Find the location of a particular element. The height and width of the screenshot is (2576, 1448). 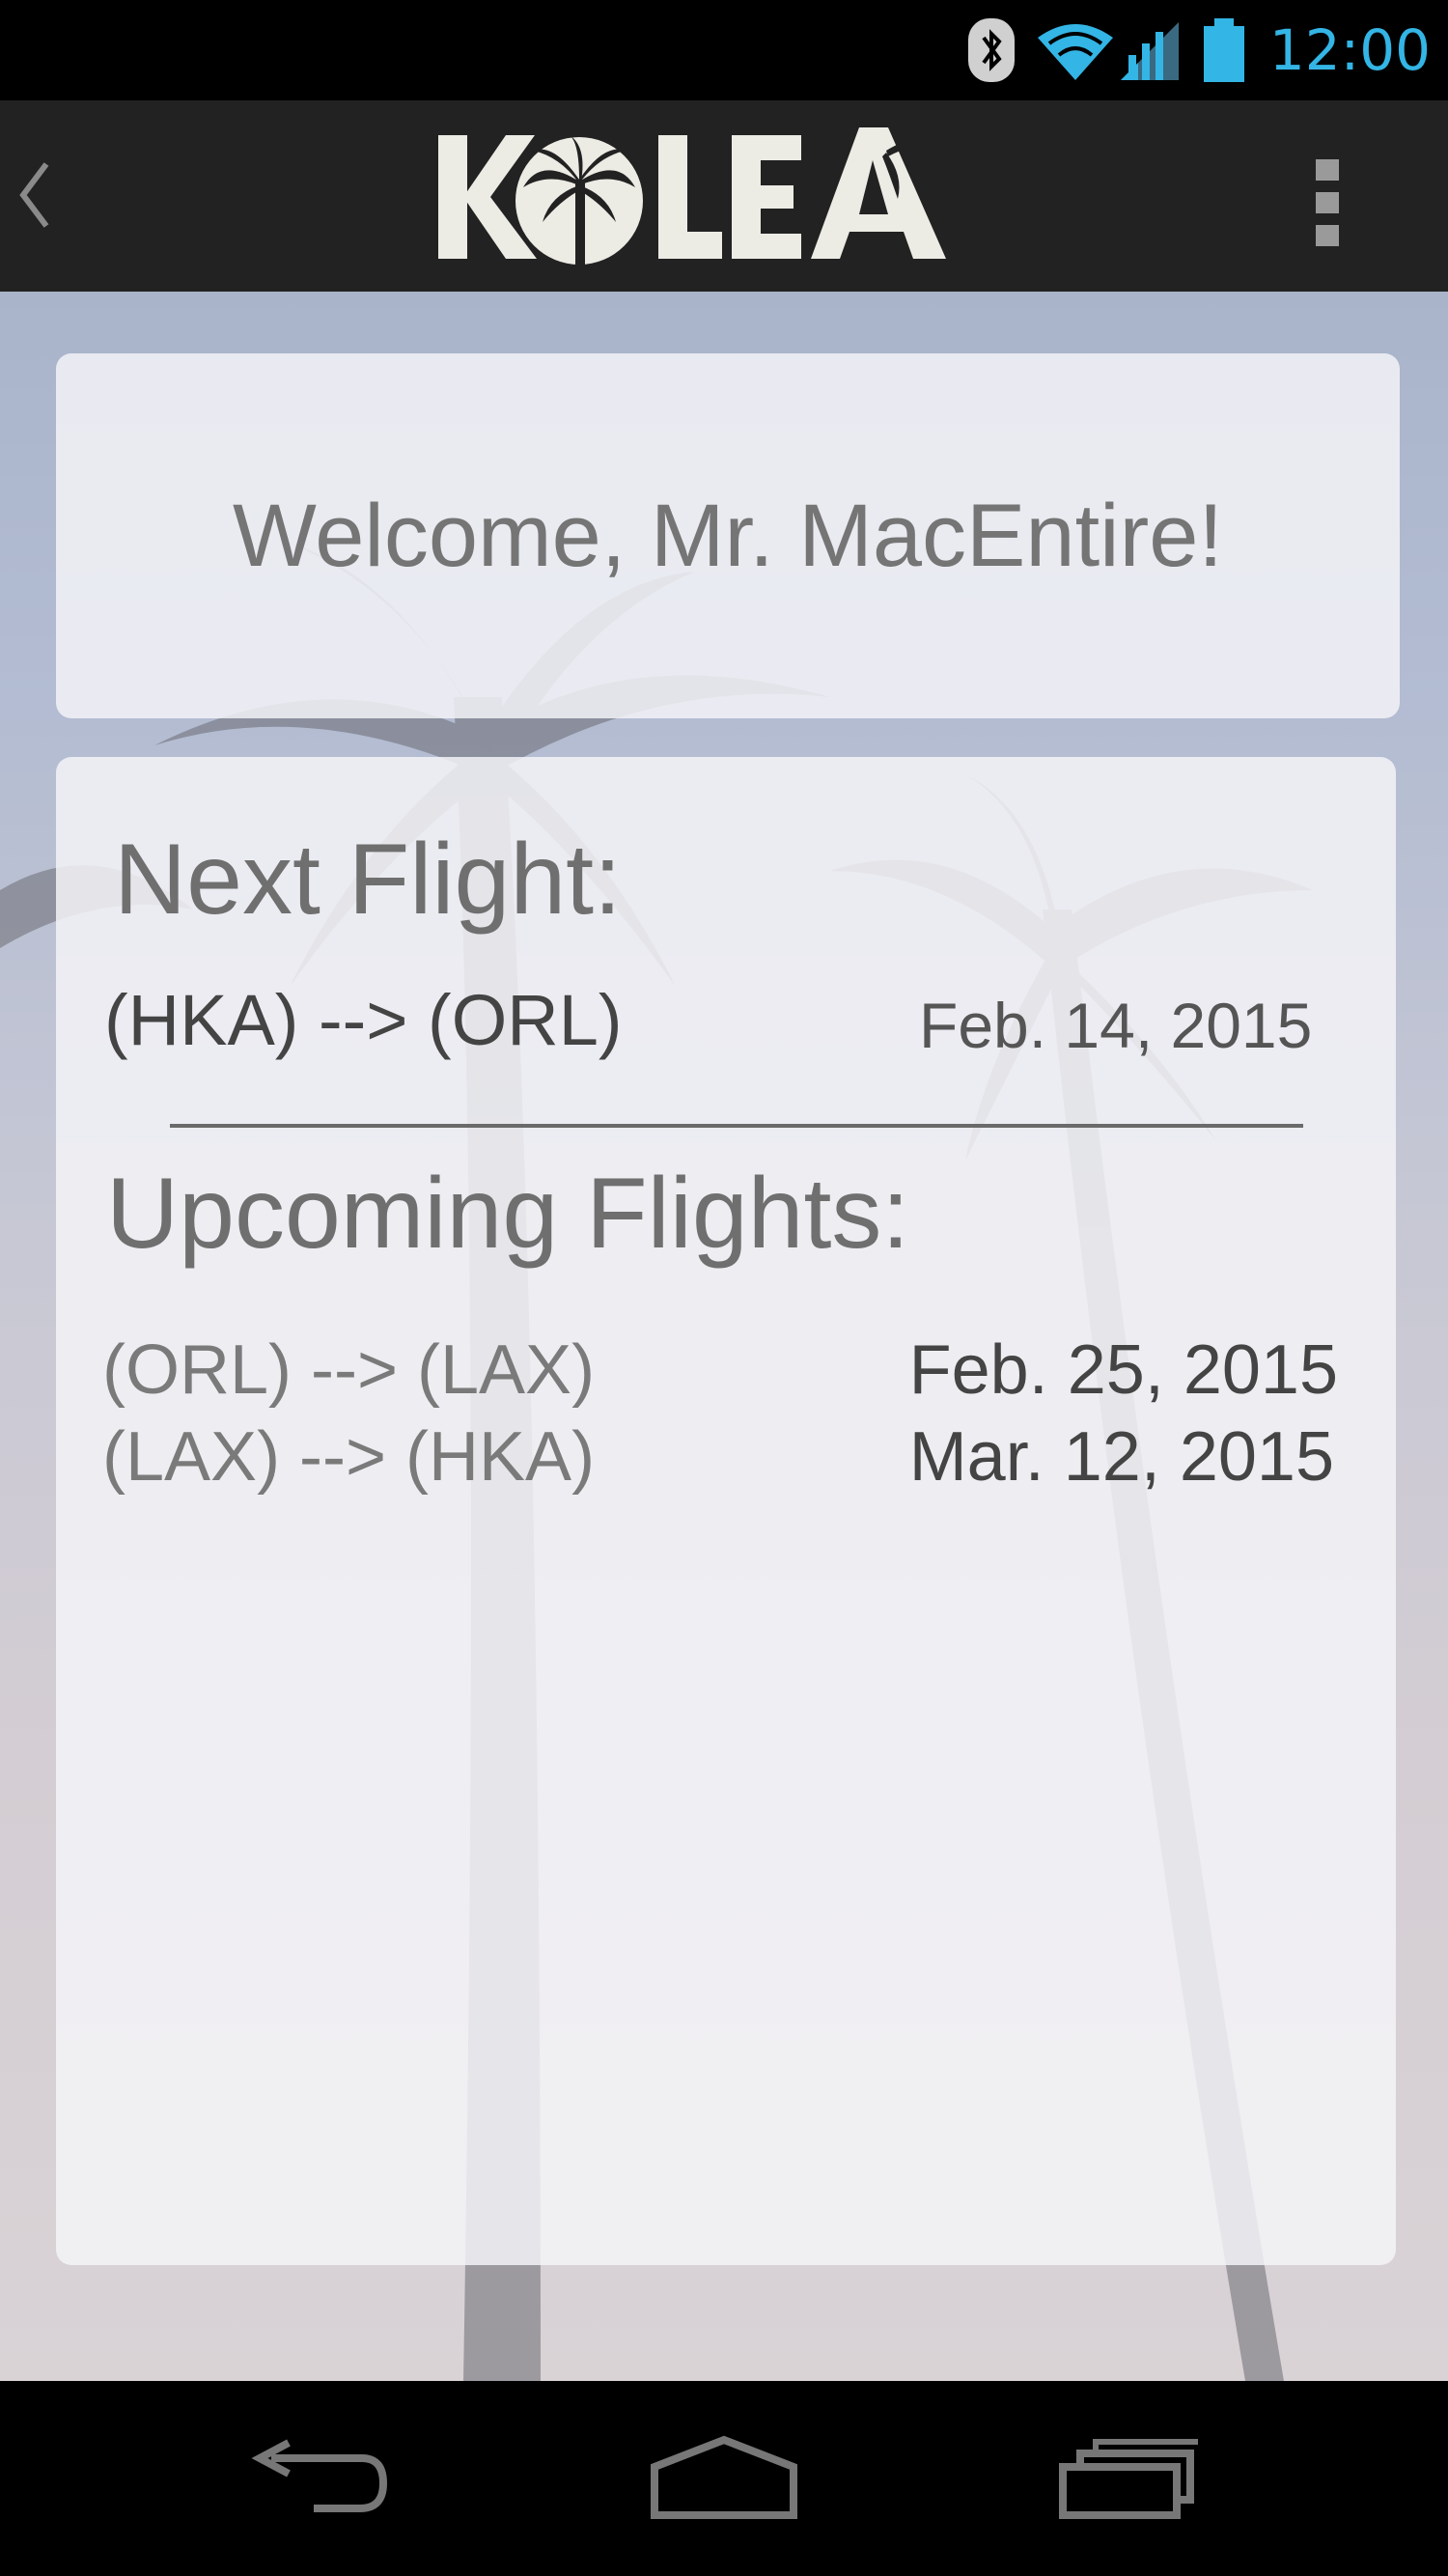

back-icon is located at coordinates (320, 2476).